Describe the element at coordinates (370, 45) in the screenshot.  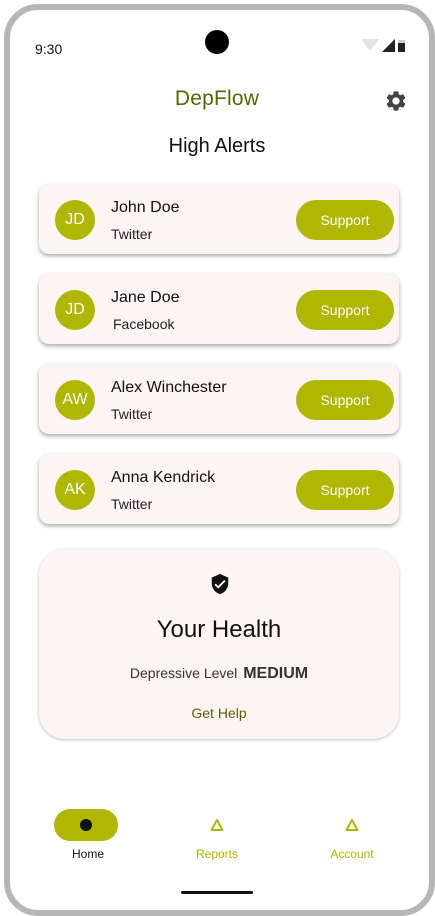
I see `wifi-icon` at that location.